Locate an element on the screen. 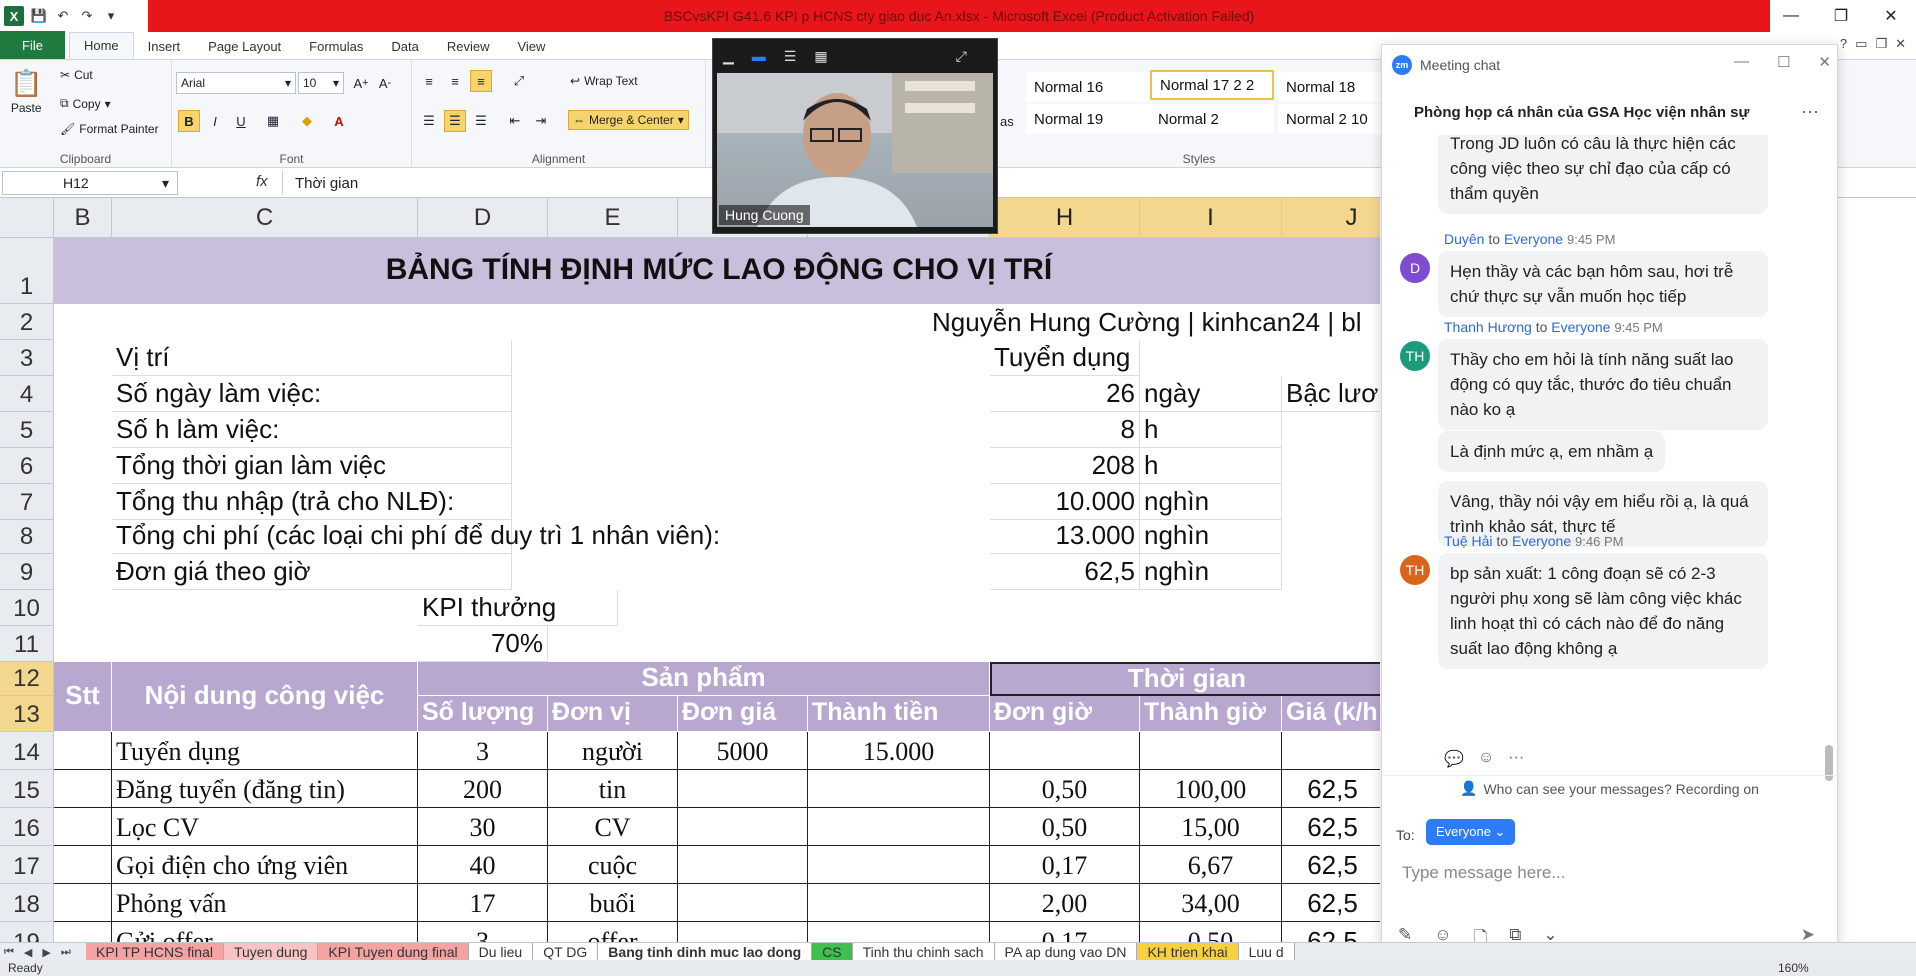  qty-cell: 3 is located at coordinates (483, 932).